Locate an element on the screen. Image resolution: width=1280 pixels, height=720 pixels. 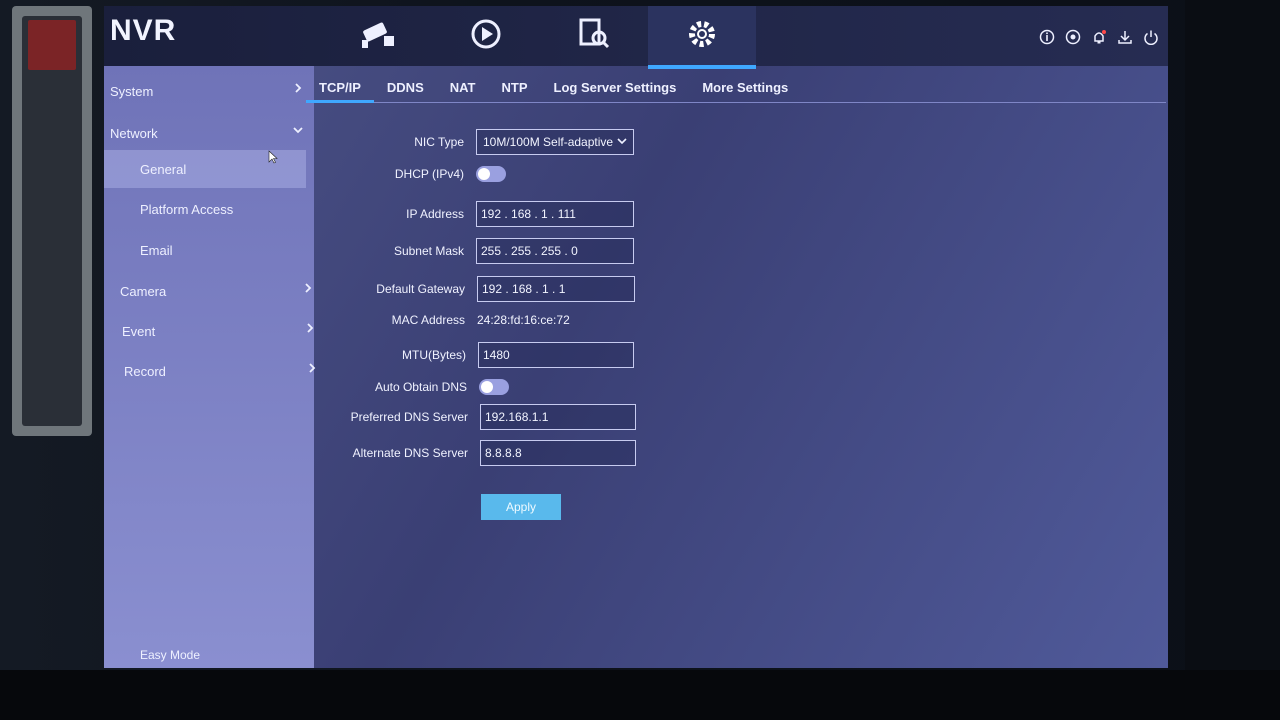
dhcp-row: DHCP (IPv4) is located at coordinates (410, 174).